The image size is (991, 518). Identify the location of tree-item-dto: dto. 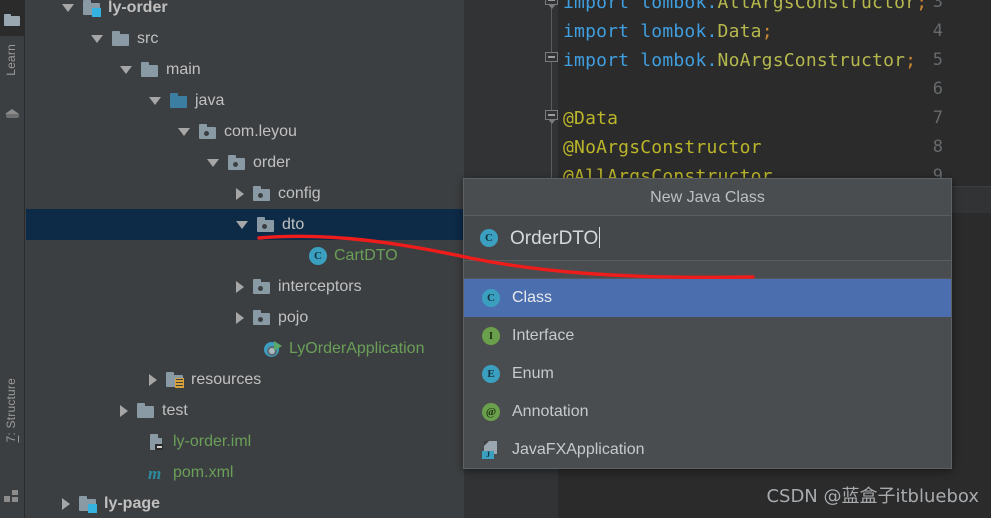
(244, 224).